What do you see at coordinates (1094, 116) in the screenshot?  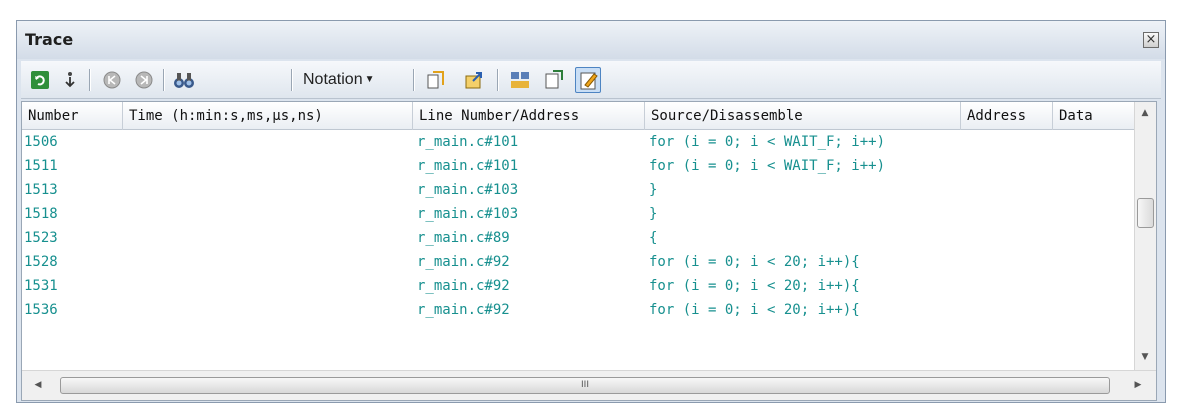 I see `column-data: Data` at bounding box center [1094, 116].